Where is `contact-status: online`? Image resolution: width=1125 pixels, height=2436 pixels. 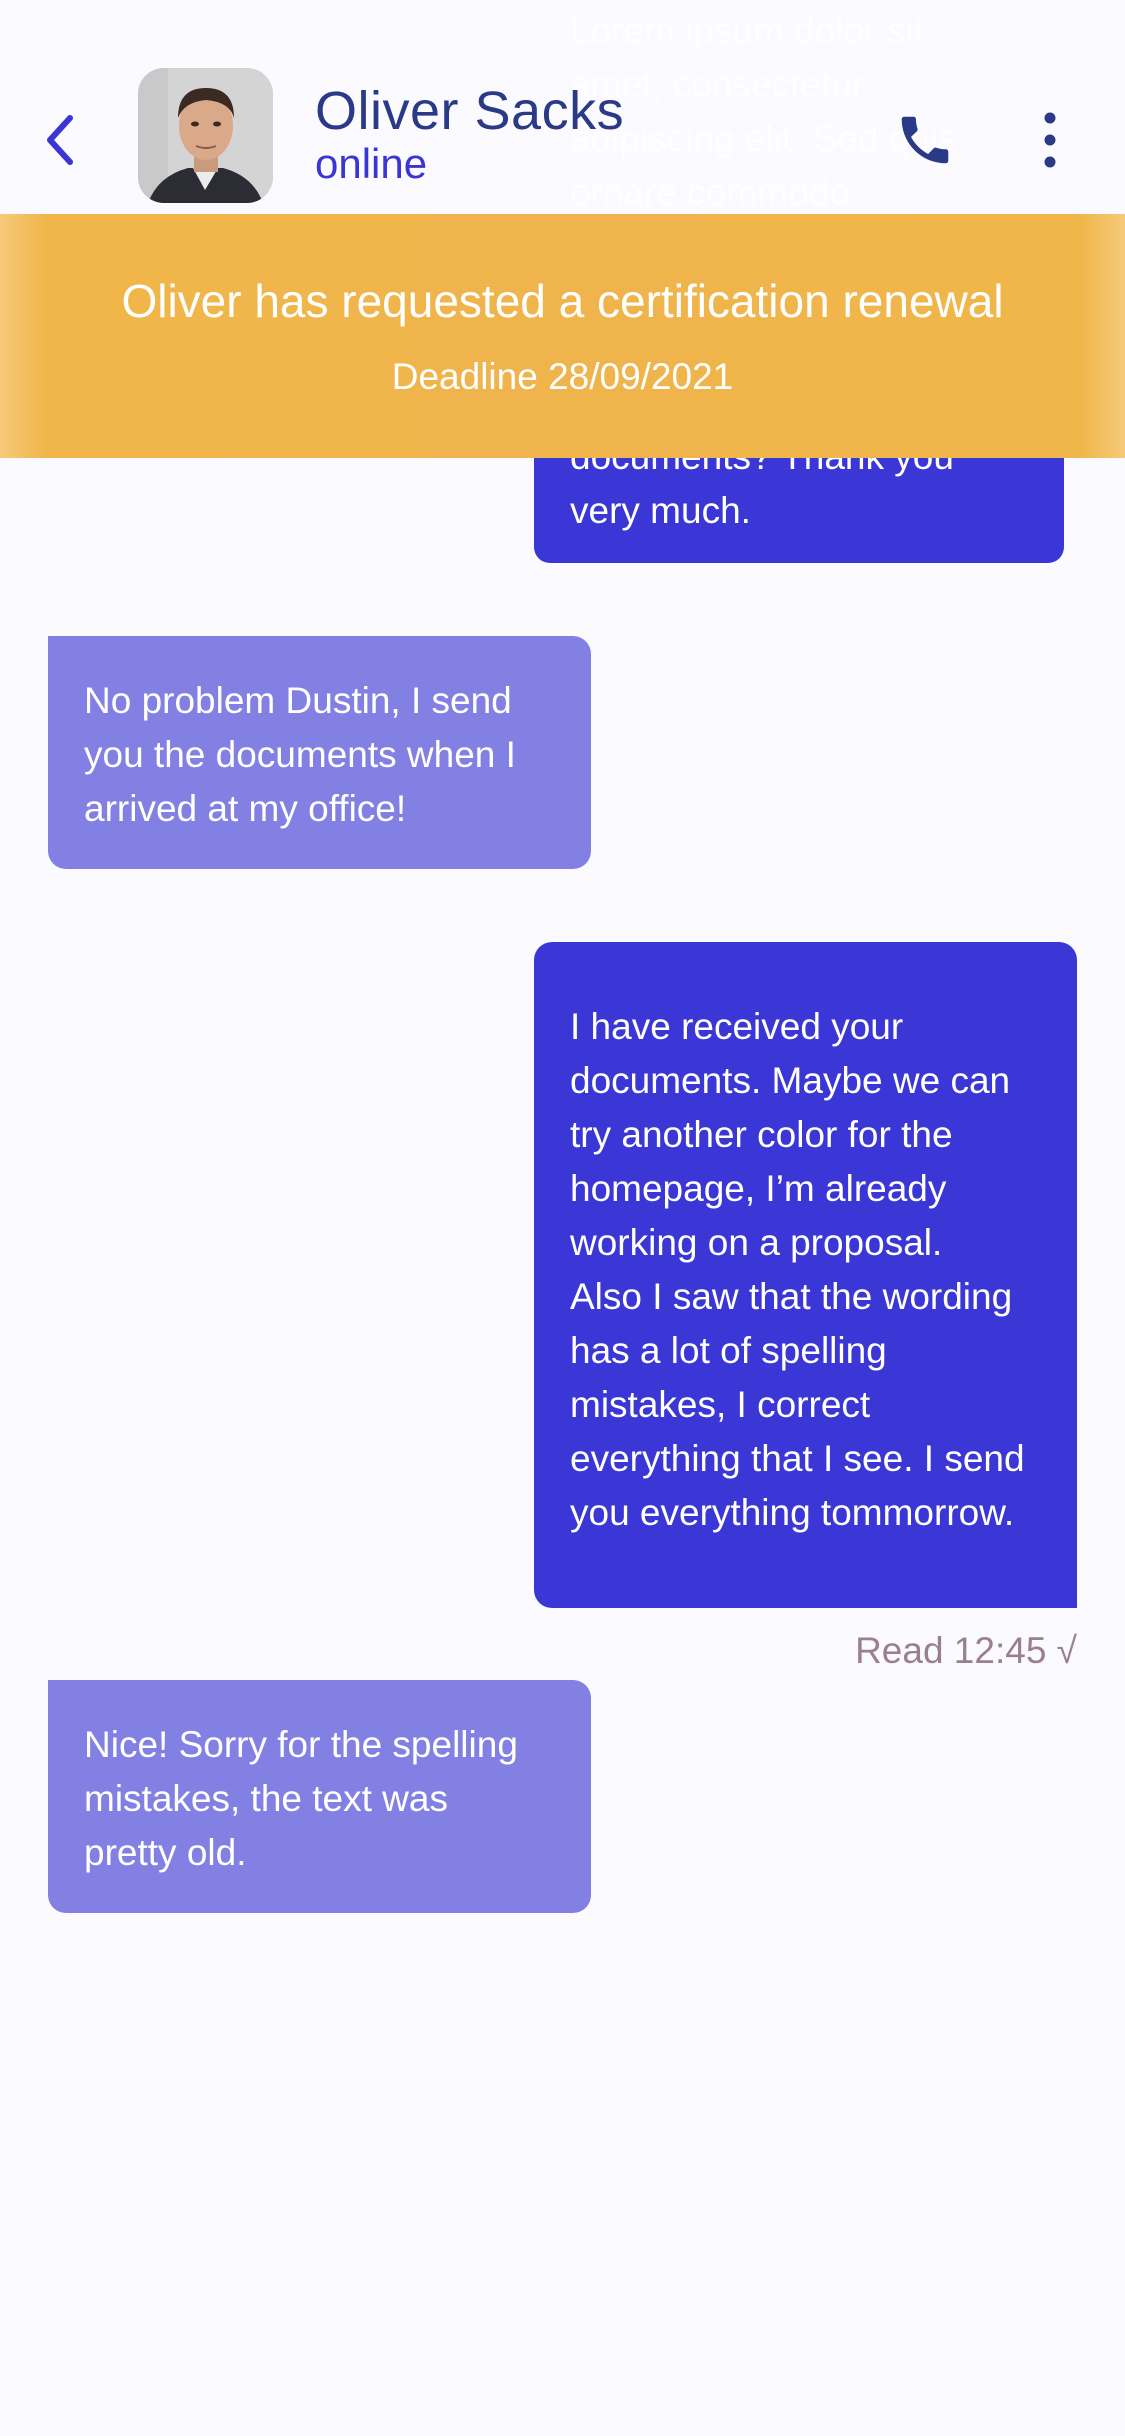
contact-status: online is located at coordinates (371, 163).